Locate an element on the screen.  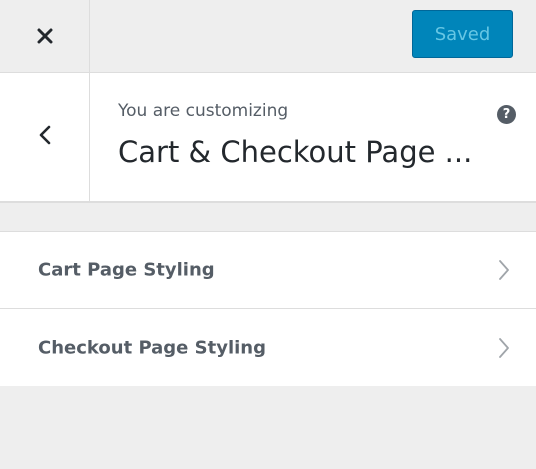
chevron-left-icon is located at coordinates (45, 137).